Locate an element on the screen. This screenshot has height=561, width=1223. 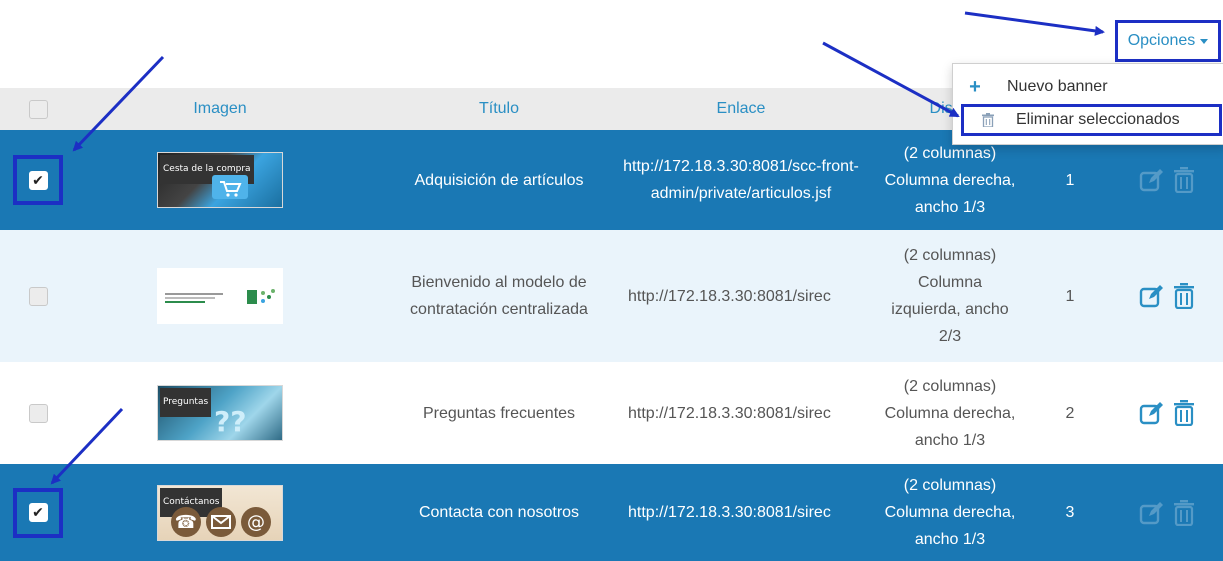
menu-item-delete-selected: Eliminar seleccionados is located at coordinates (1091, 120).